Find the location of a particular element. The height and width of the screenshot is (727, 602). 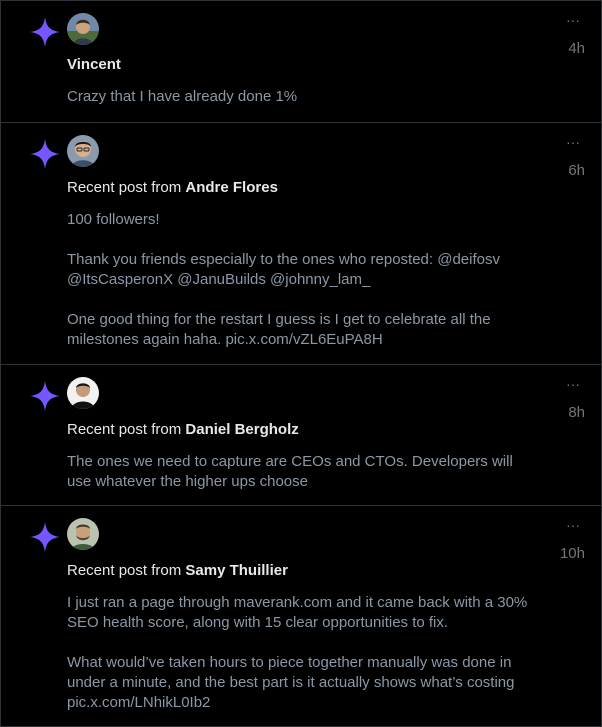

timestamp: 4h is located at coordinates (576, 48).